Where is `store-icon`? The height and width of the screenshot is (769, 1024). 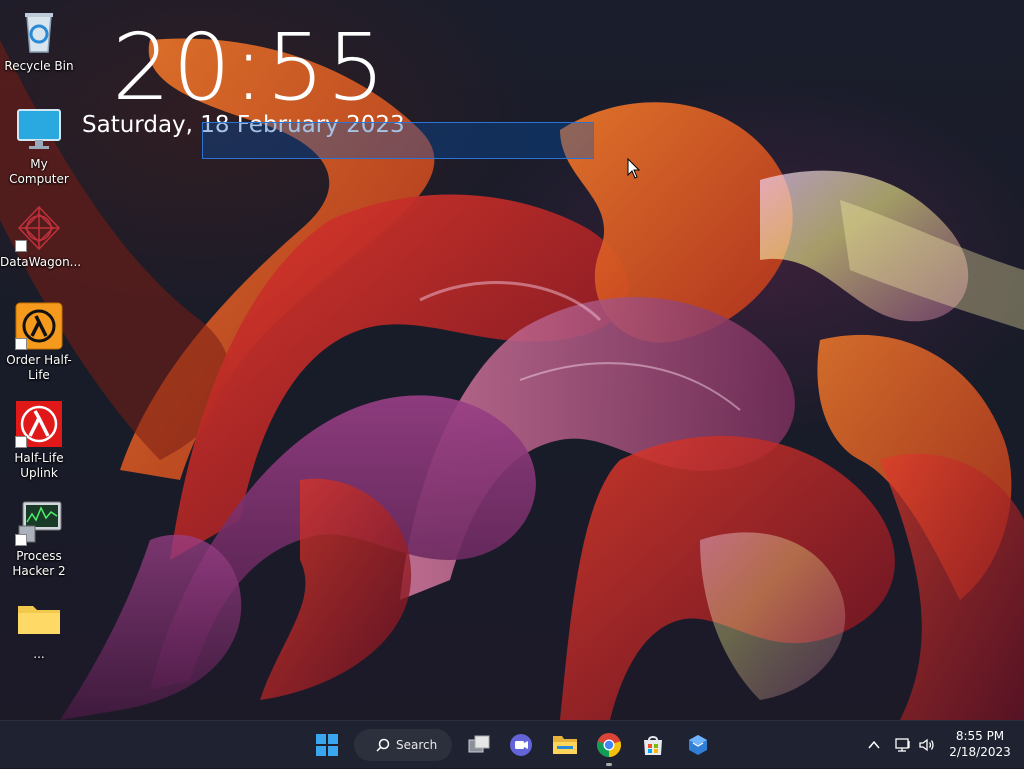 store-icon is located at coordinates (653, 745).